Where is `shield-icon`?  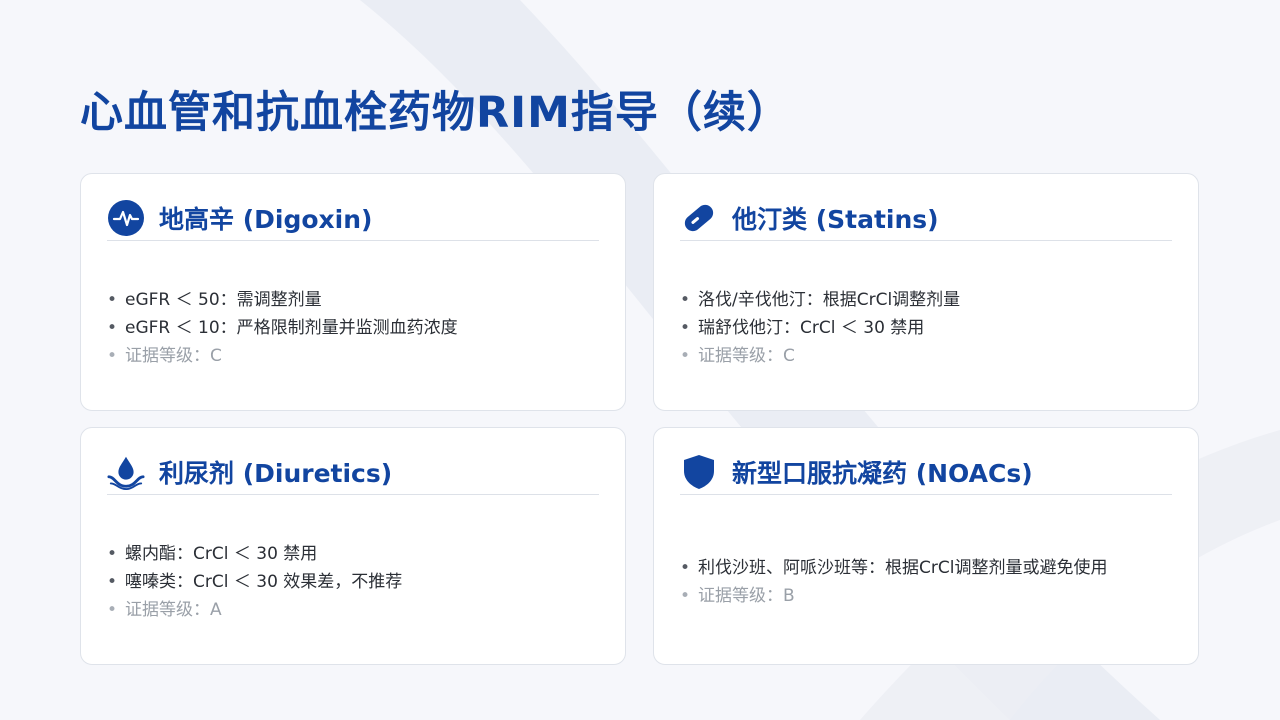 shield-icon is located at coordinates (699, 472).